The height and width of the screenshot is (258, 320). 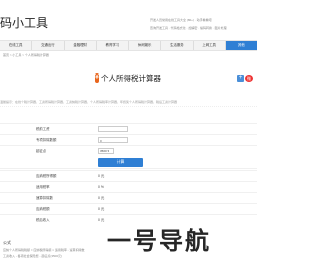 I want to click on nav-item: 金融理财, so click(x=81, y=45).